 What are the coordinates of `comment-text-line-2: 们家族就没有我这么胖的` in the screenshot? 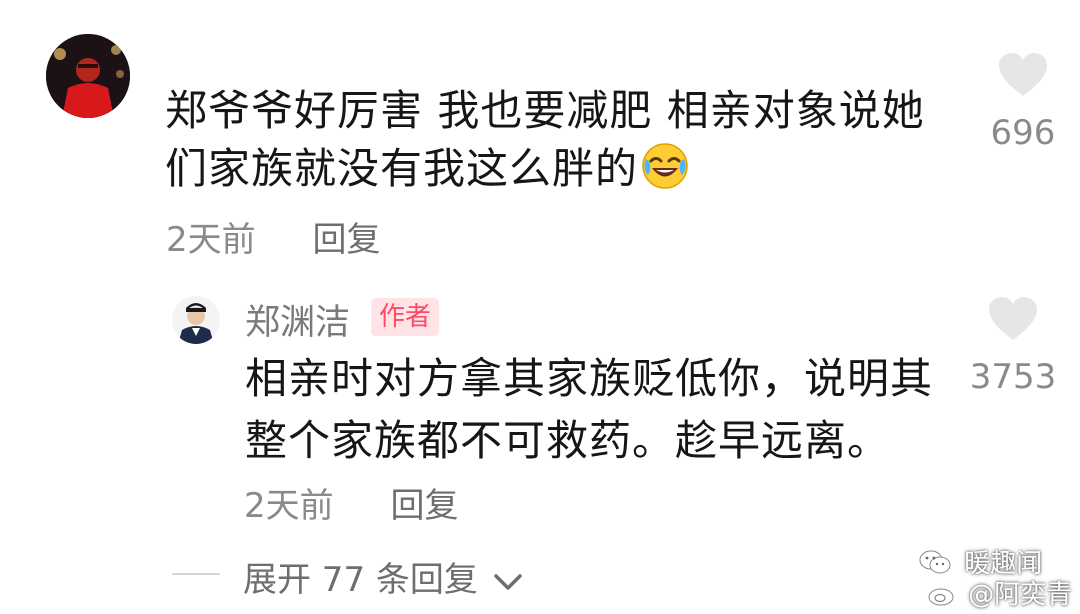 It's located at (545, 169).